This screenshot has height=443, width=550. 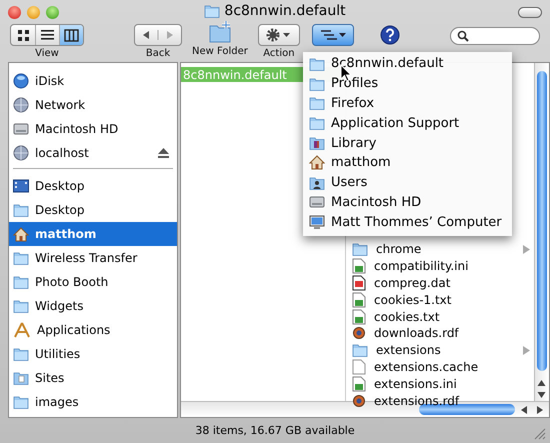 I want to click on menu-item: matthom, so click(x=407, y=162).